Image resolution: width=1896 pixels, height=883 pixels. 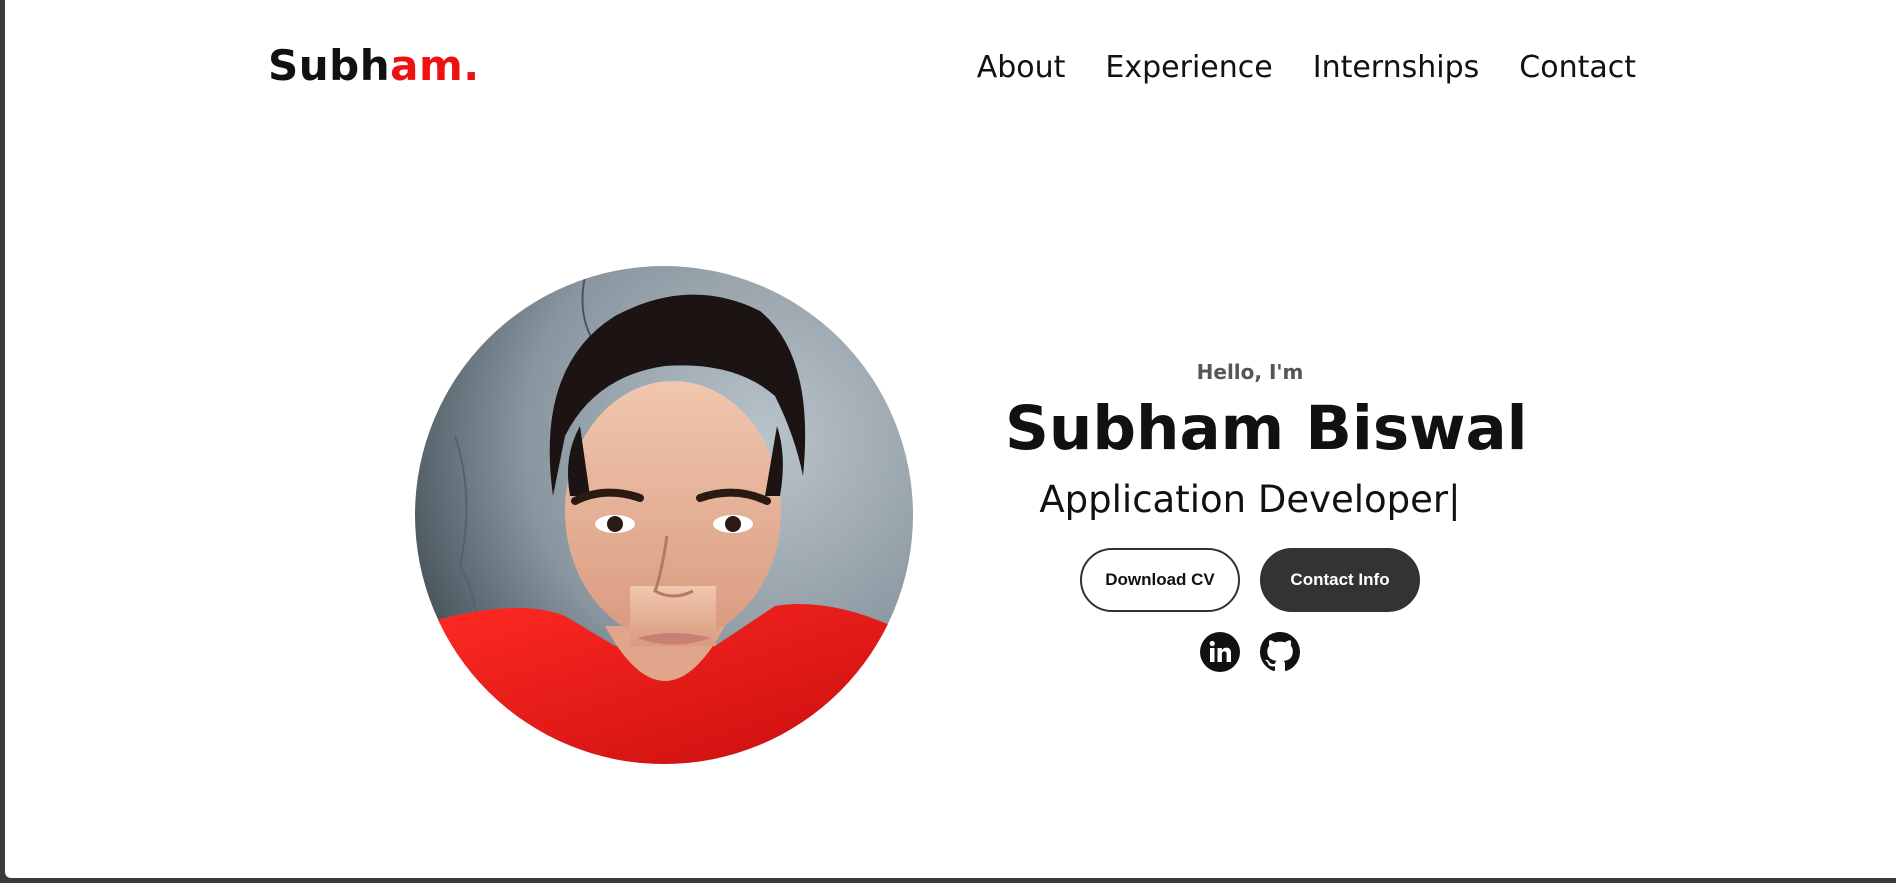 What do you see at coordinates (1306, 68) in the screenshot?
I see `main-nav: About Experience Internships Contact` at bounding box center [1306, 68].